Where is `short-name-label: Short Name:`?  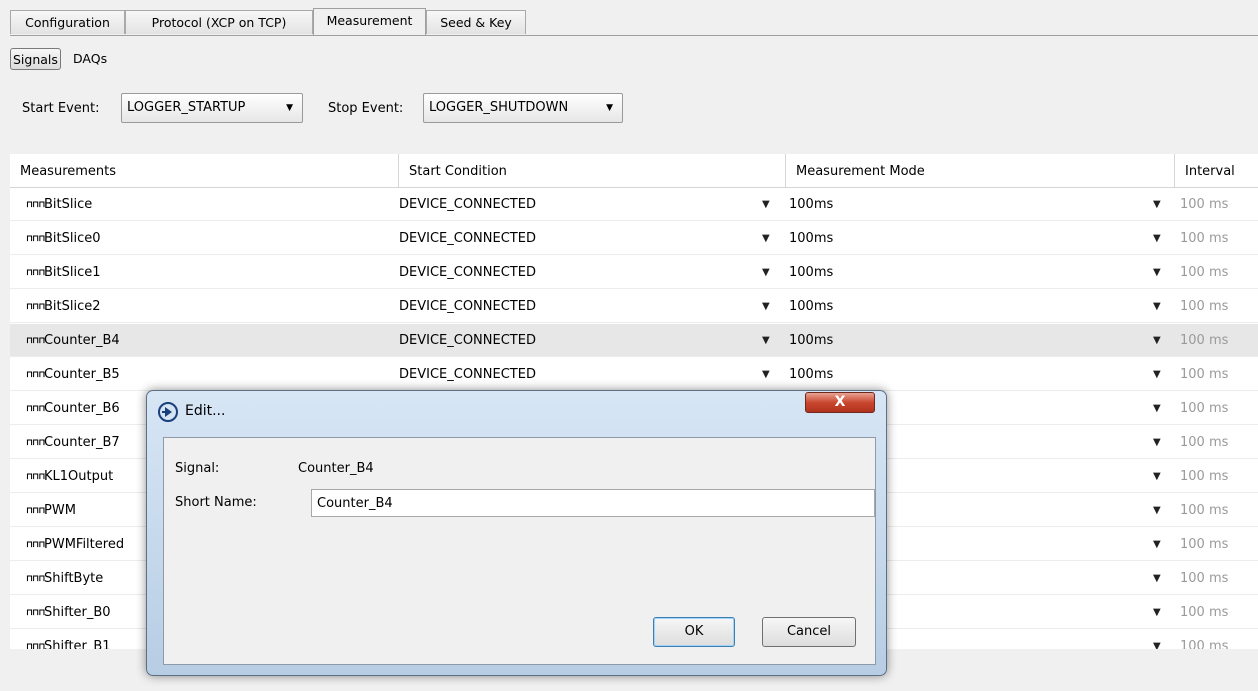
short-name-label: Short Name: is located at coordinates (216, 502).